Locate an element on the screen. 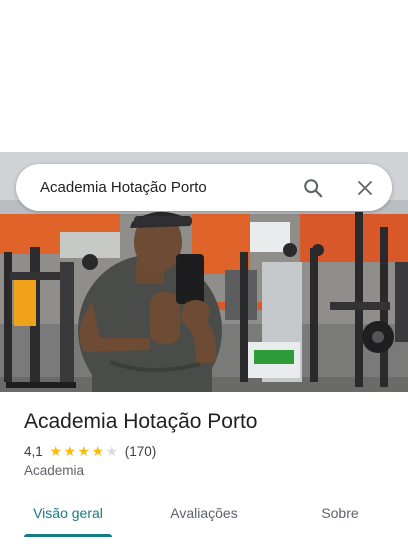 The width and height of the screenshot is (408, 544). tab-label: Visão geral is located at coordinates (68, 513).